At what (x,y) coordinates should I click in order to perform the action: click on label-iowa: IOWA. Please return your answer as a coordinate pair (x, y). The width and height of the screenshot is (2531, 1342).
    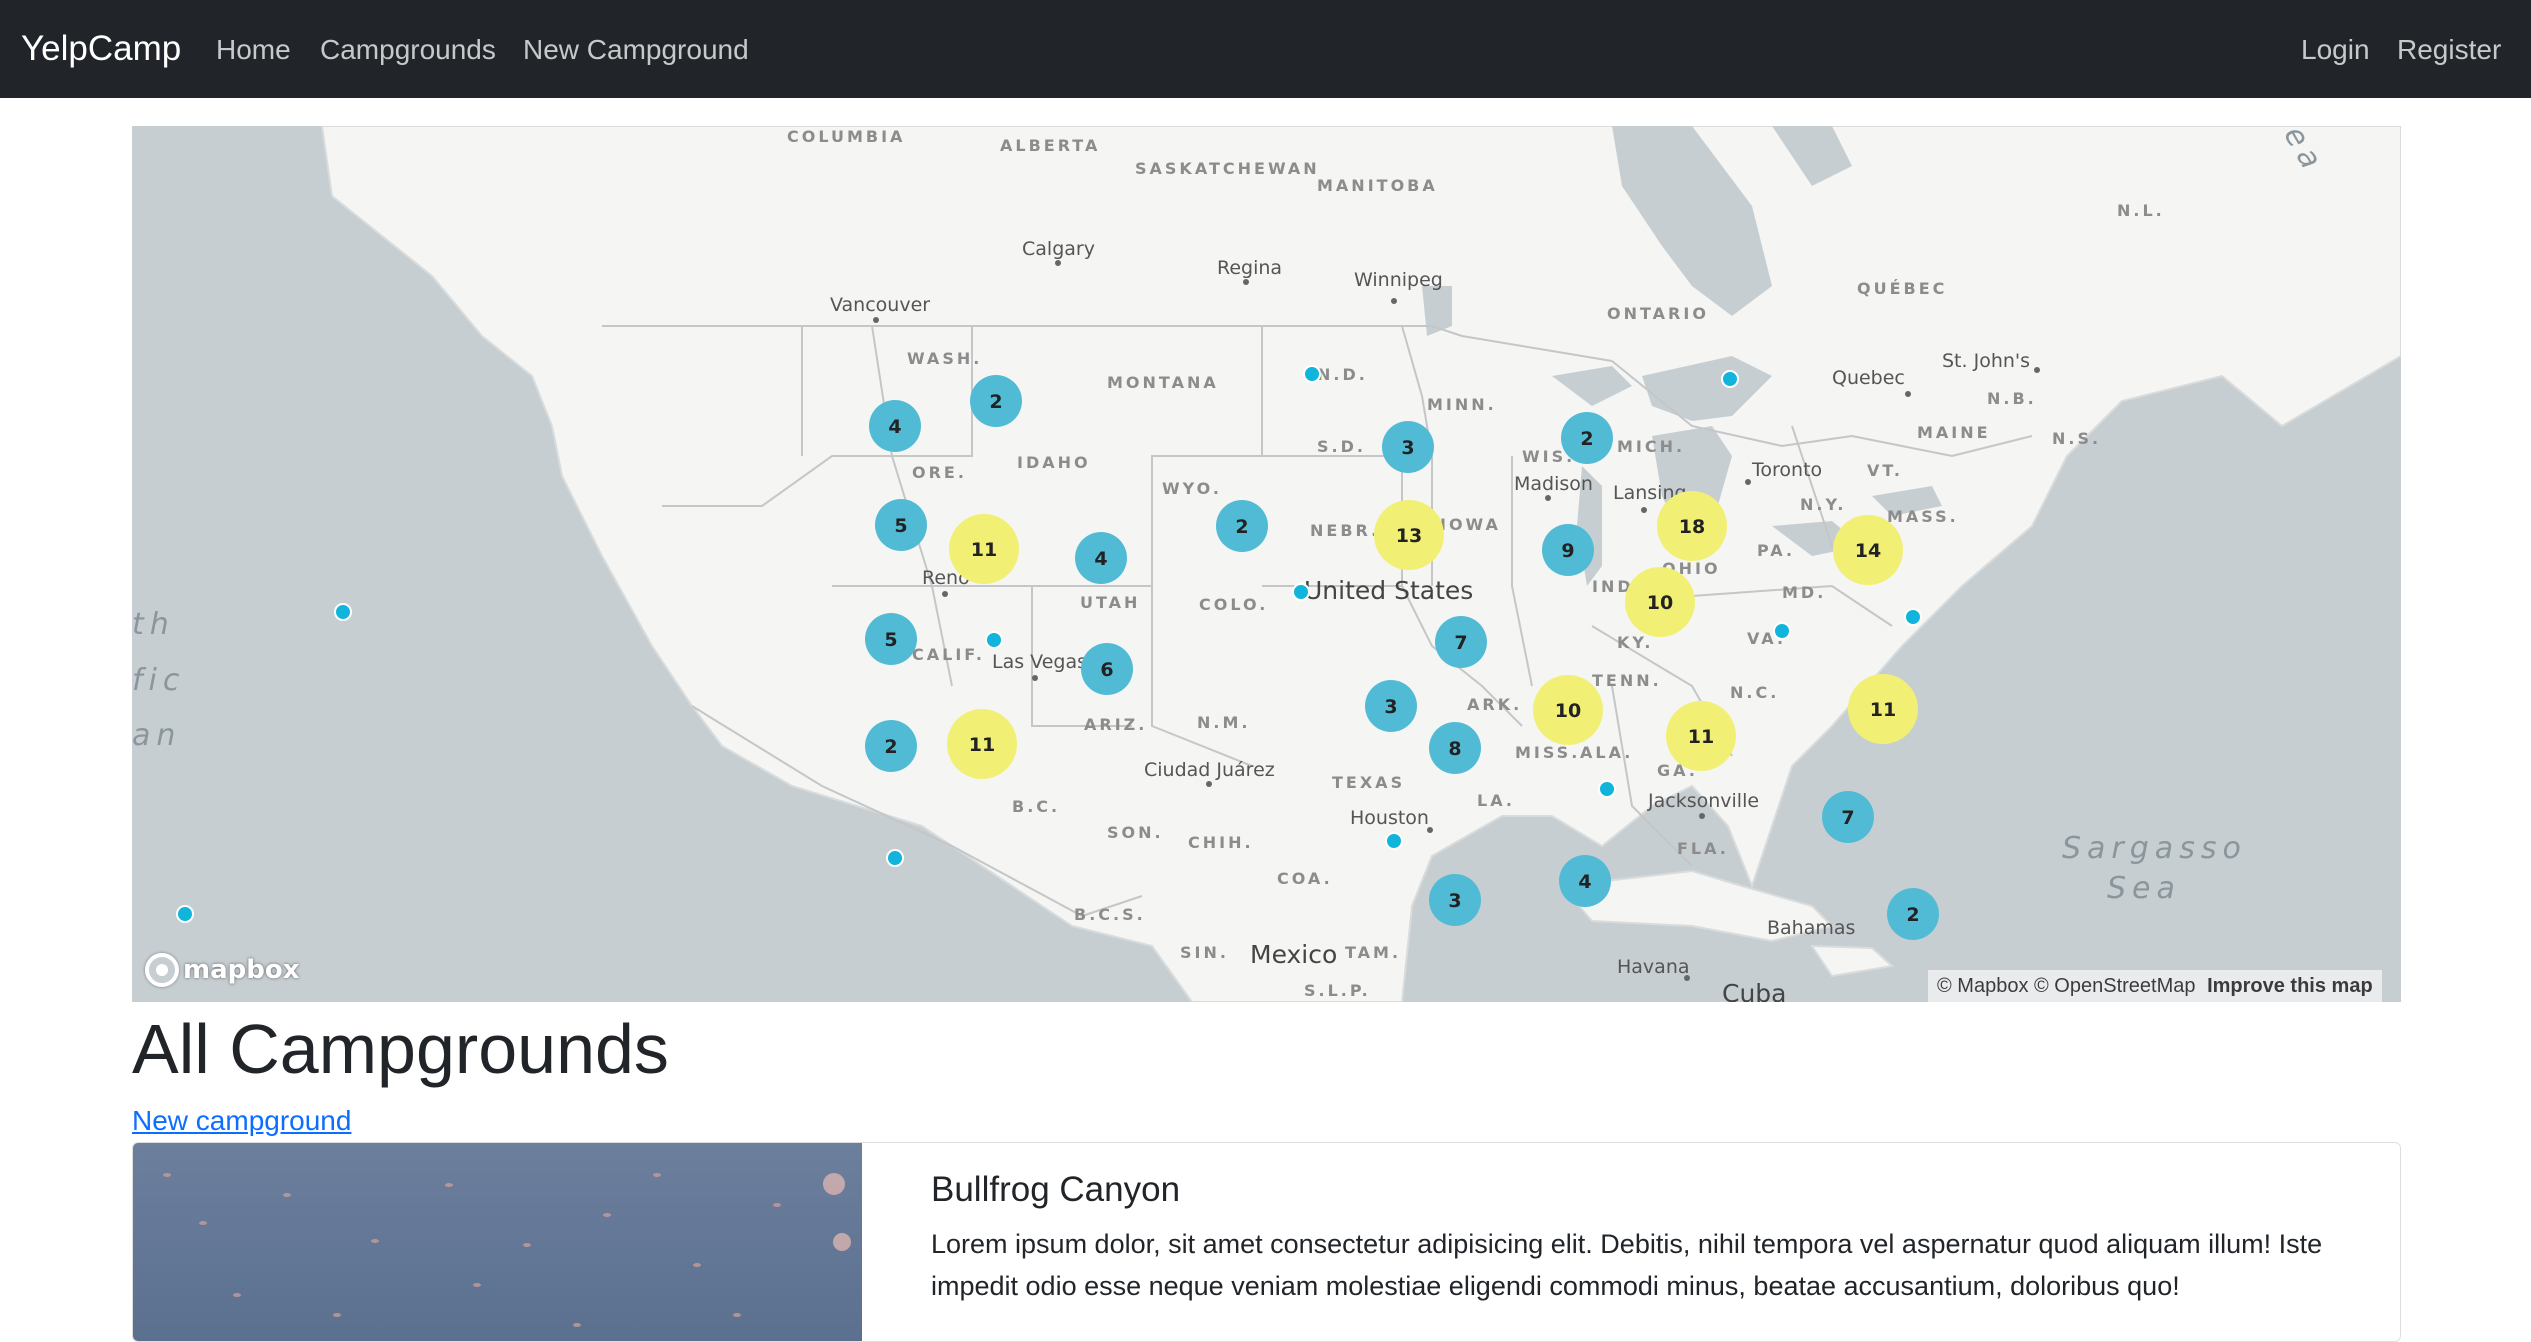
    Looking at the image, I should click on (1470, 524).